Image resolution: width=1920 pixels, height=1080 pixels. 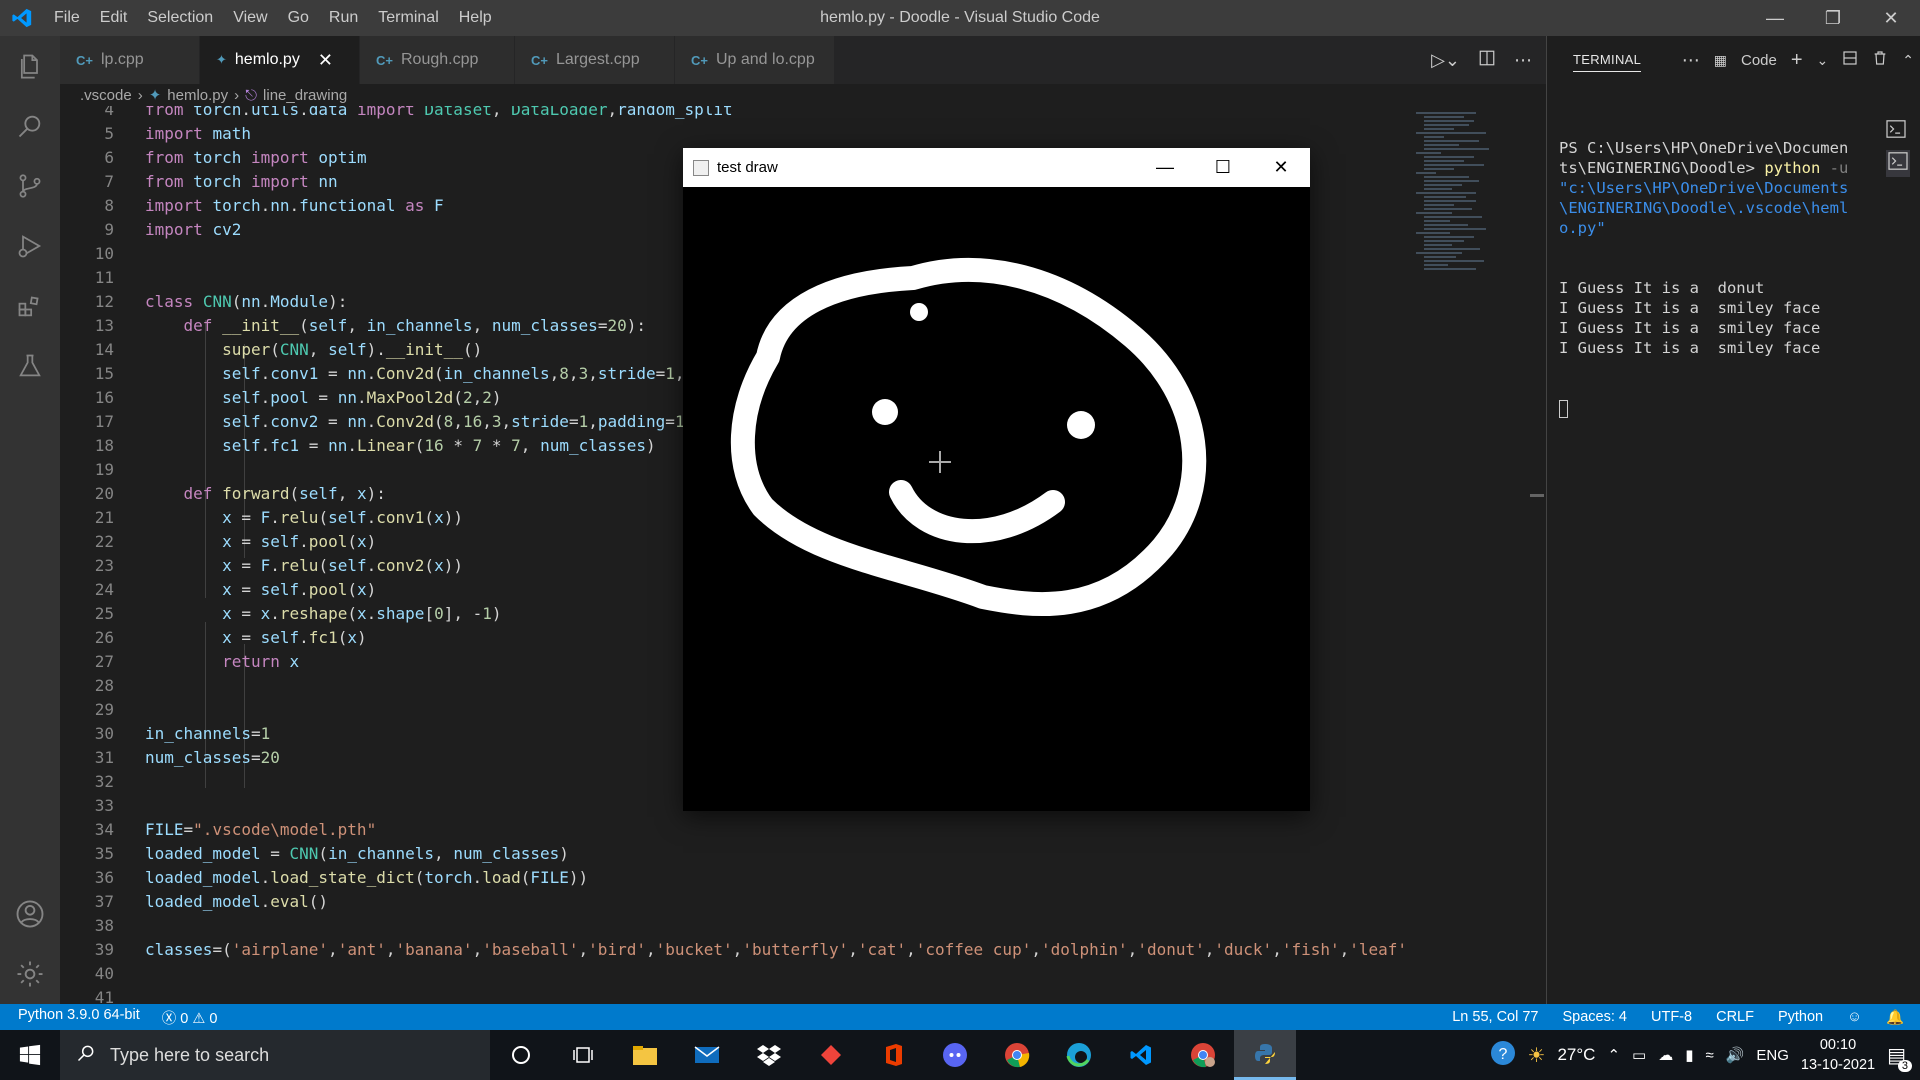 What do you see at coordinates (1537, 1055) in the screenshot?
I see `weather-icon: ☀` at bounding box center [1537, 1055].